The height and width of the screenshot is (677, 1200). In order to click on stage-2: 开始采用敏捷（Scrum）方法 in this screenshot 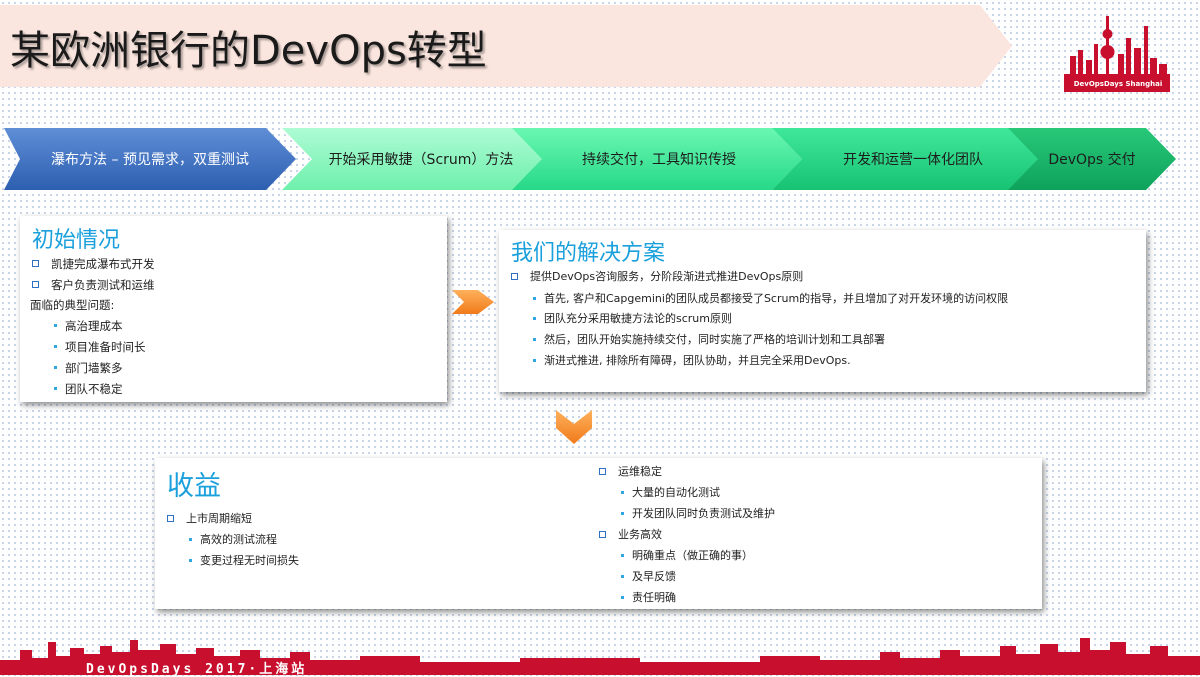, I will do `click(413, 159)`.